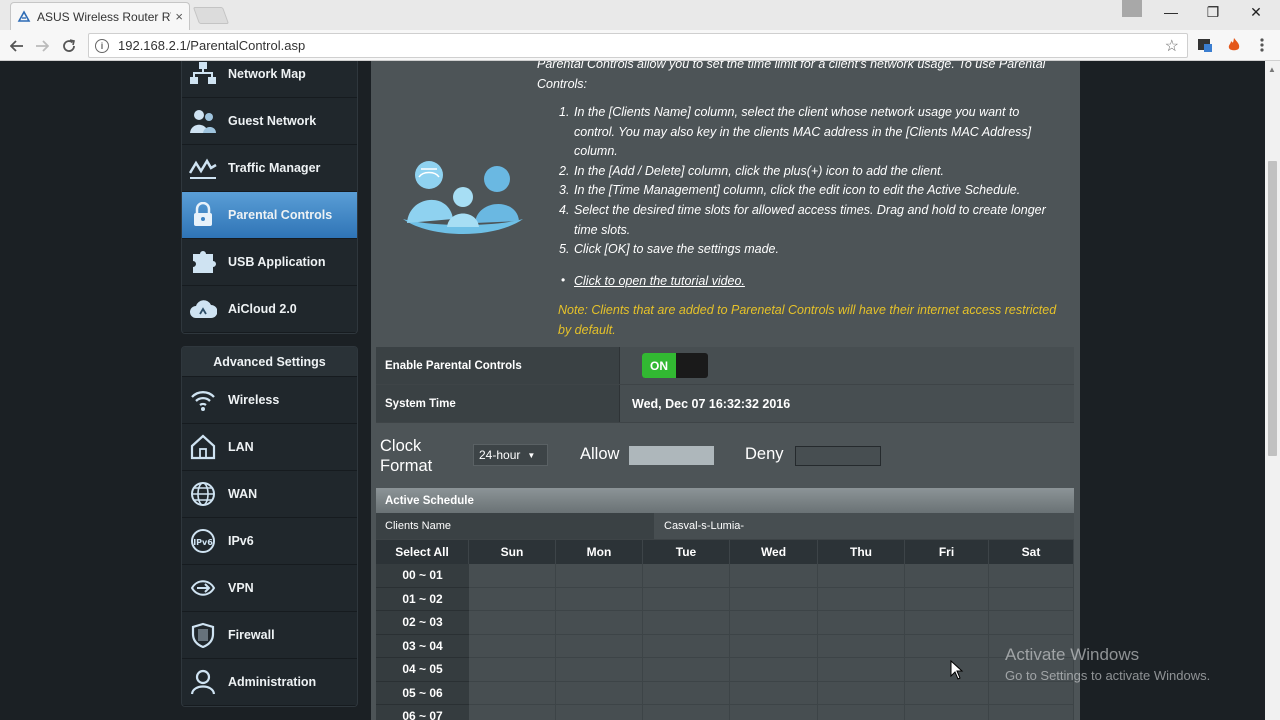 The image size is (1280, 720). I want to click on tab-close-icon: ×, so click(179, 16).